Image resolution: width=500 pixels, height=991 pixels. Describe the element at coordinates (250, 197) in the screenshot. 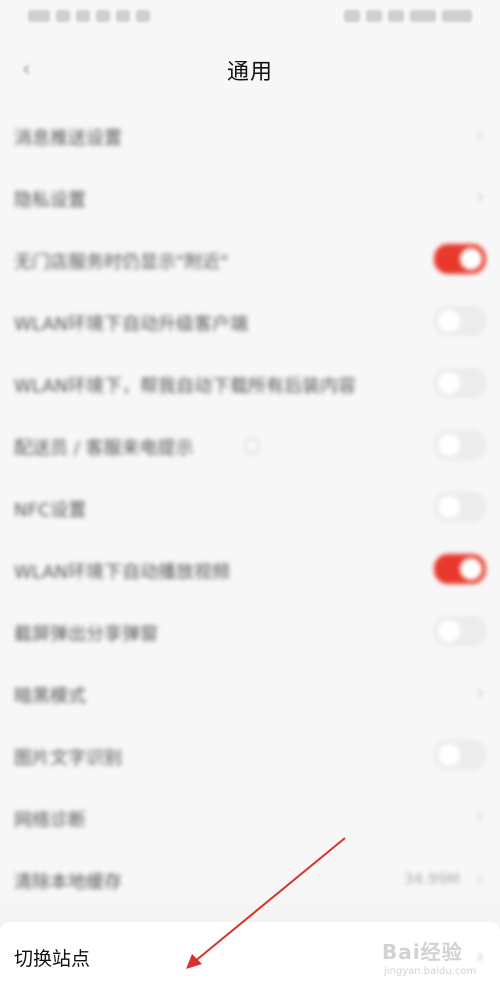

I see `settings-row: 隐私设置 ›` at that location.